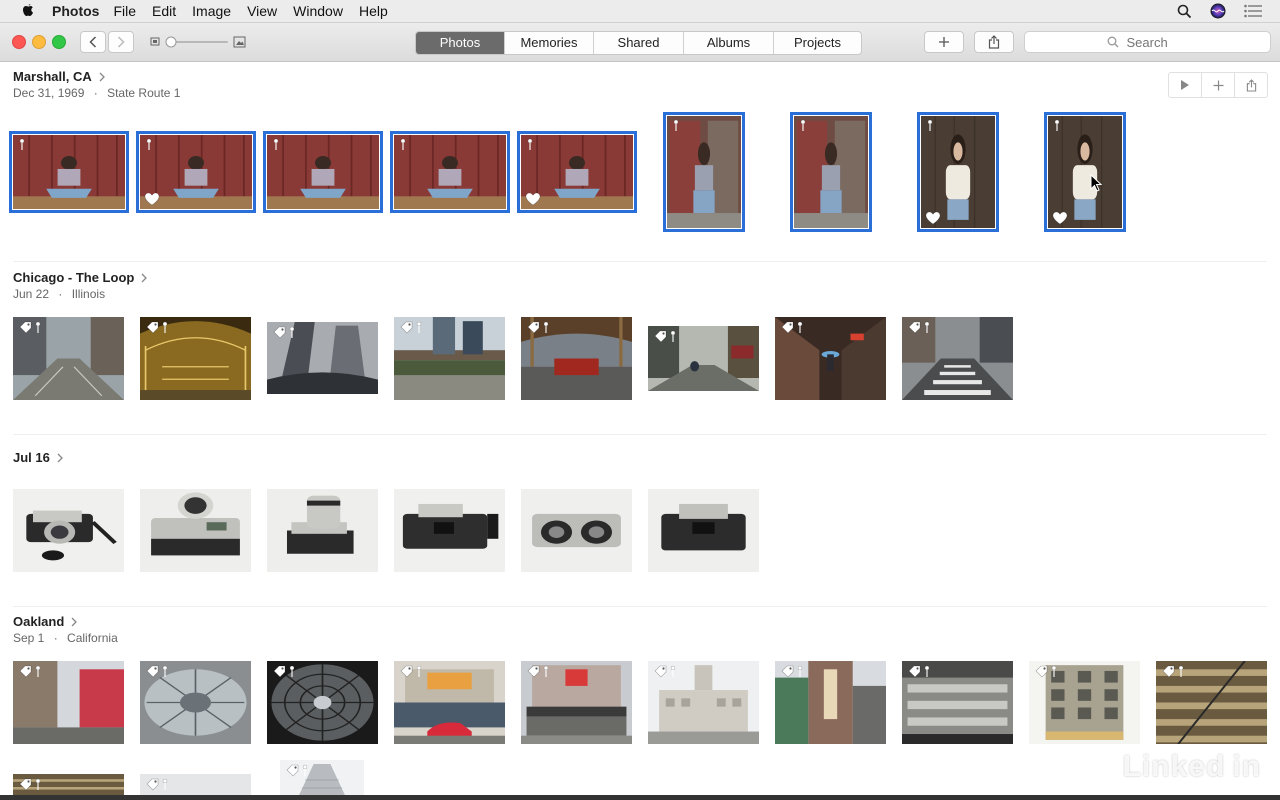  Describe the element at coordinates (1217, 85) in the screenshot. I see `add-to-button` at that location.